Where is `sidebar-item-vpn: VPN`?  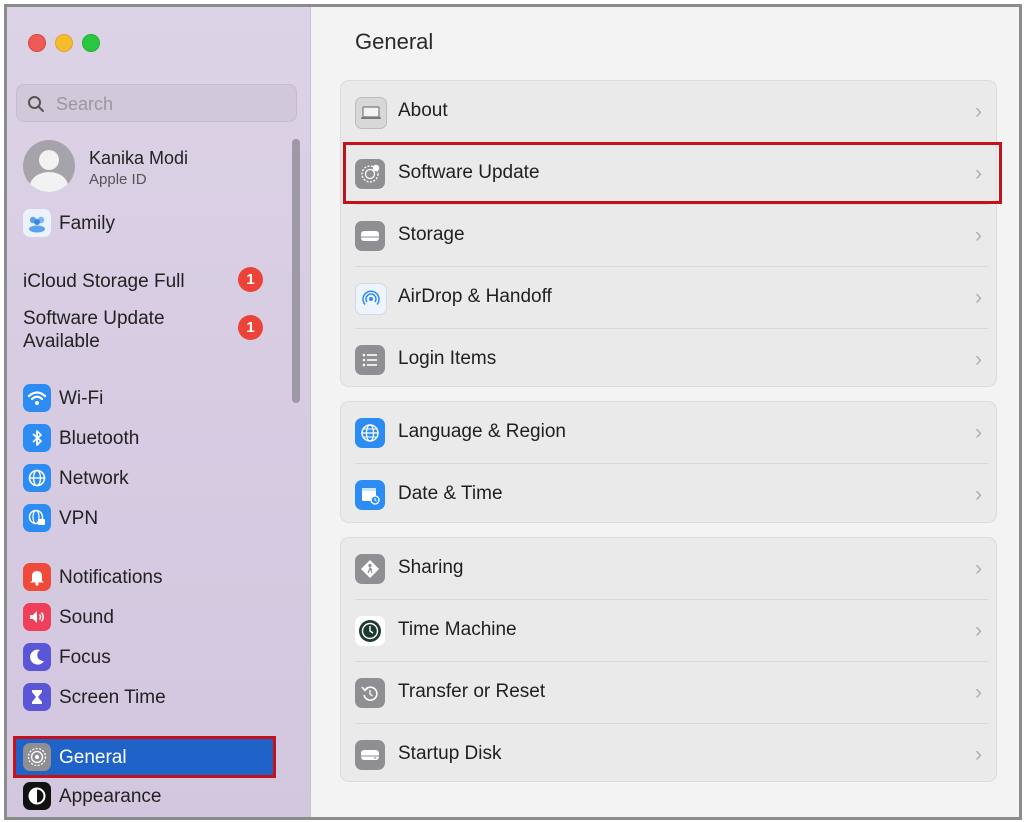
sidebar-item-vpn: VPN is located at coordinates (156, 518).